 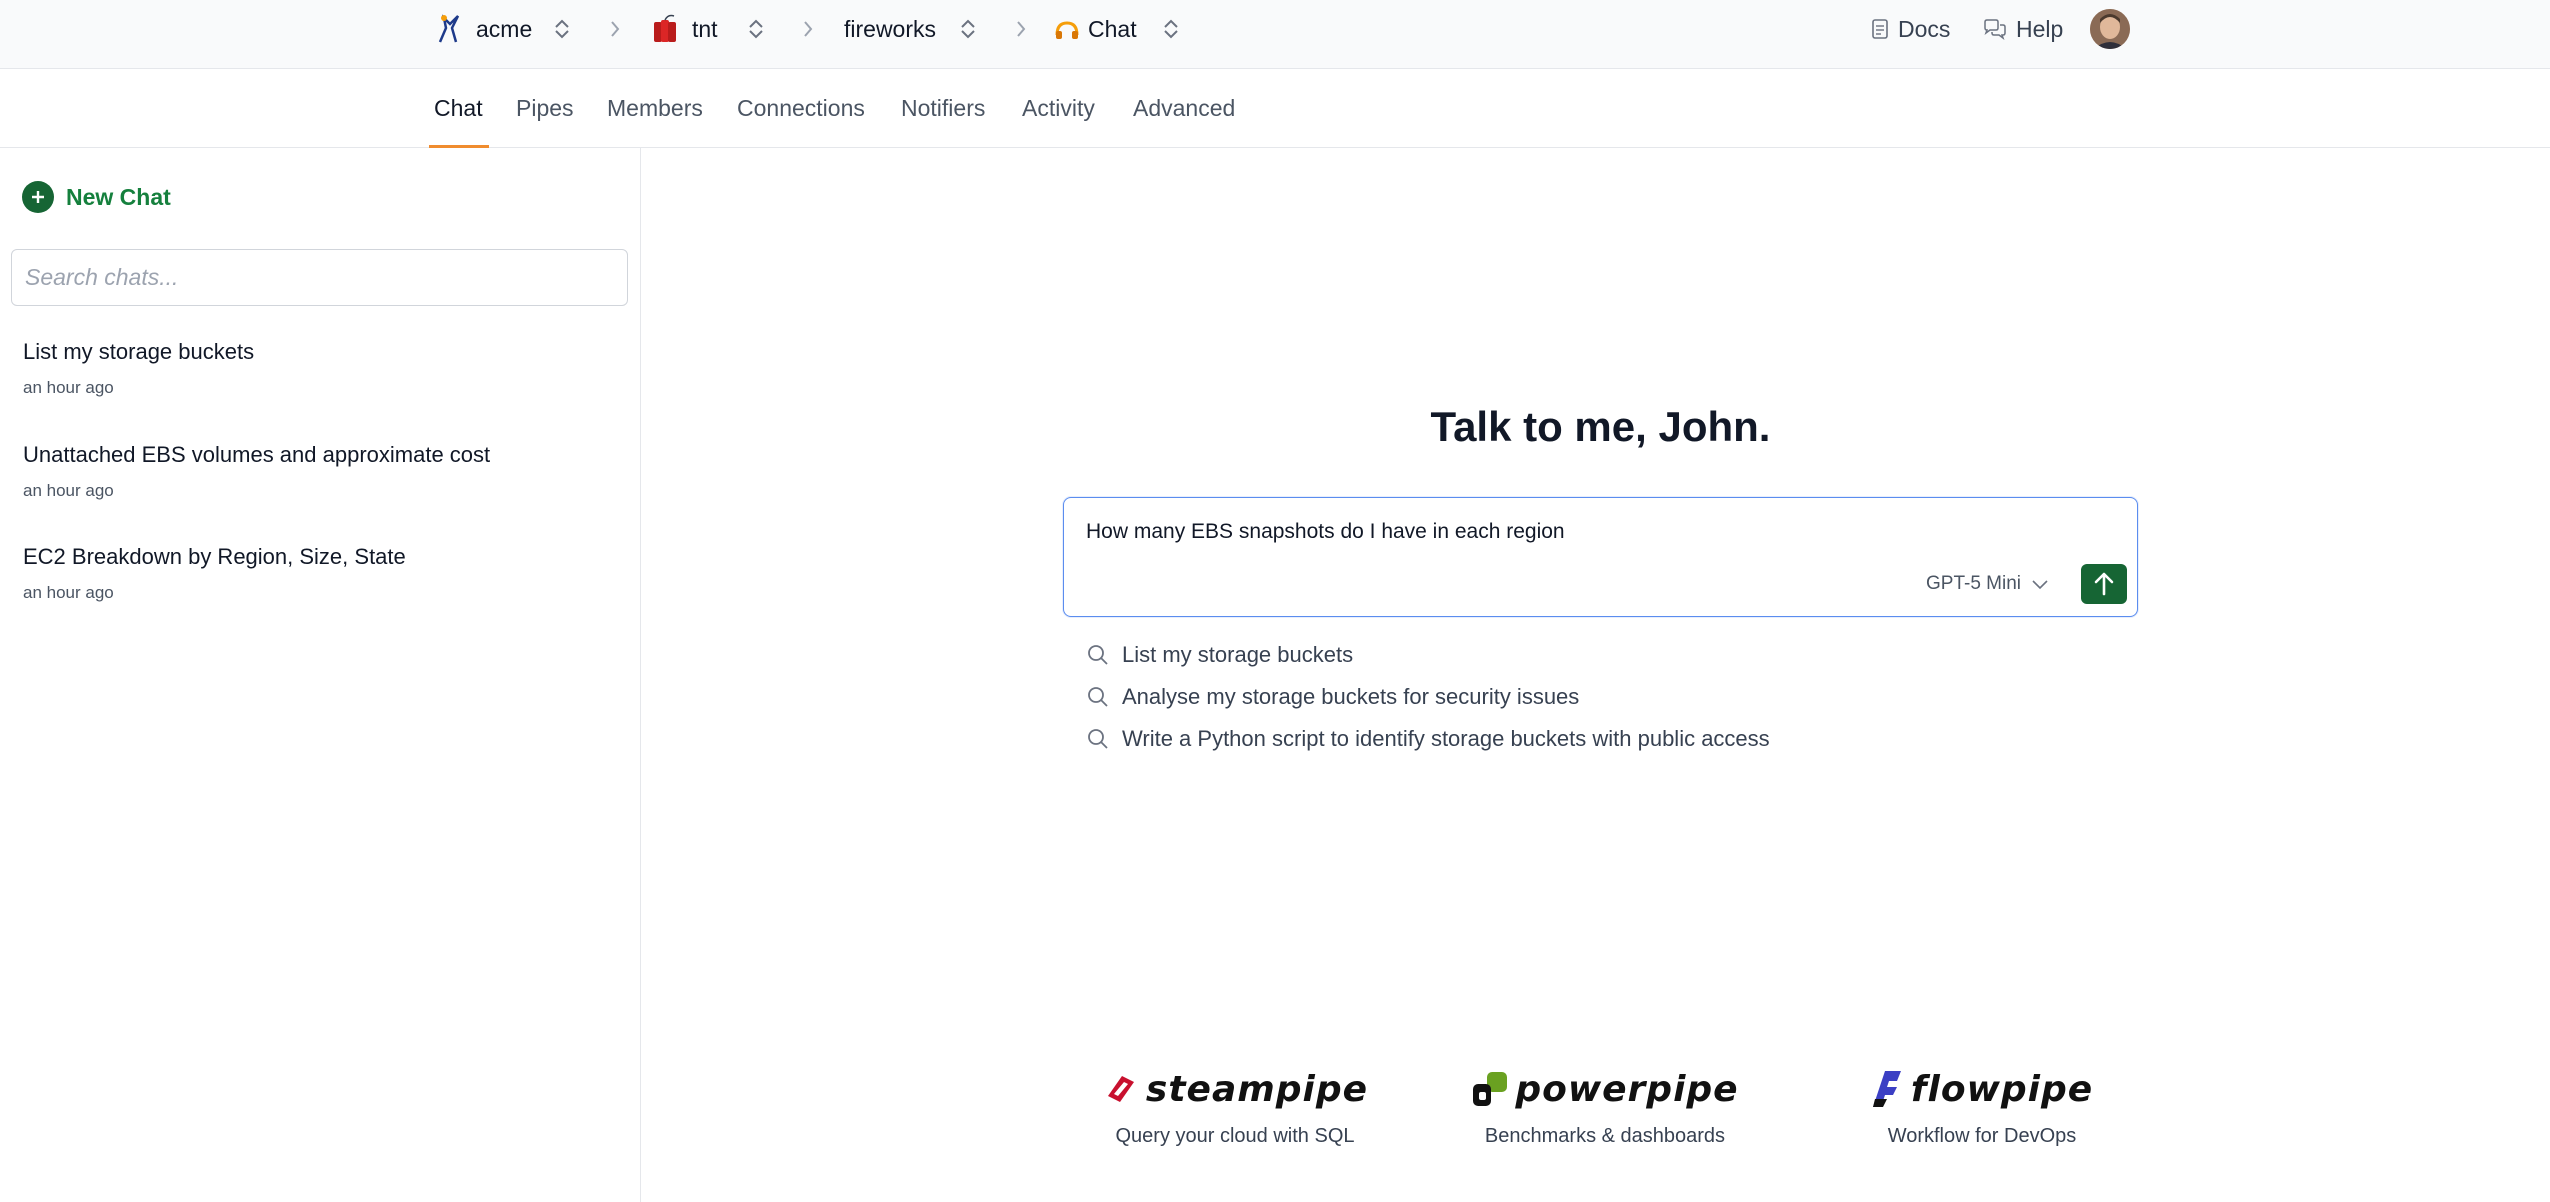 I want to click on suggestion-item: List my storage buckets, so click(x=1219, y=655).